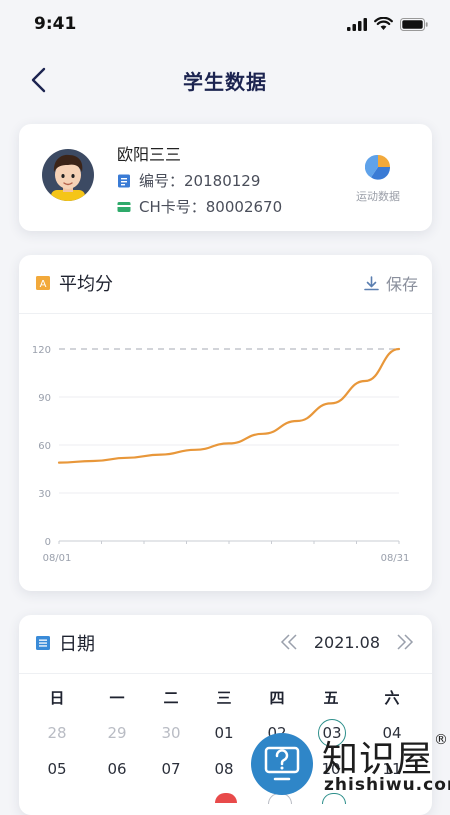 The image size is (450, 815). I want to click on watermark: 知识屋 ® zhishiwu.com, so click(349, 764).